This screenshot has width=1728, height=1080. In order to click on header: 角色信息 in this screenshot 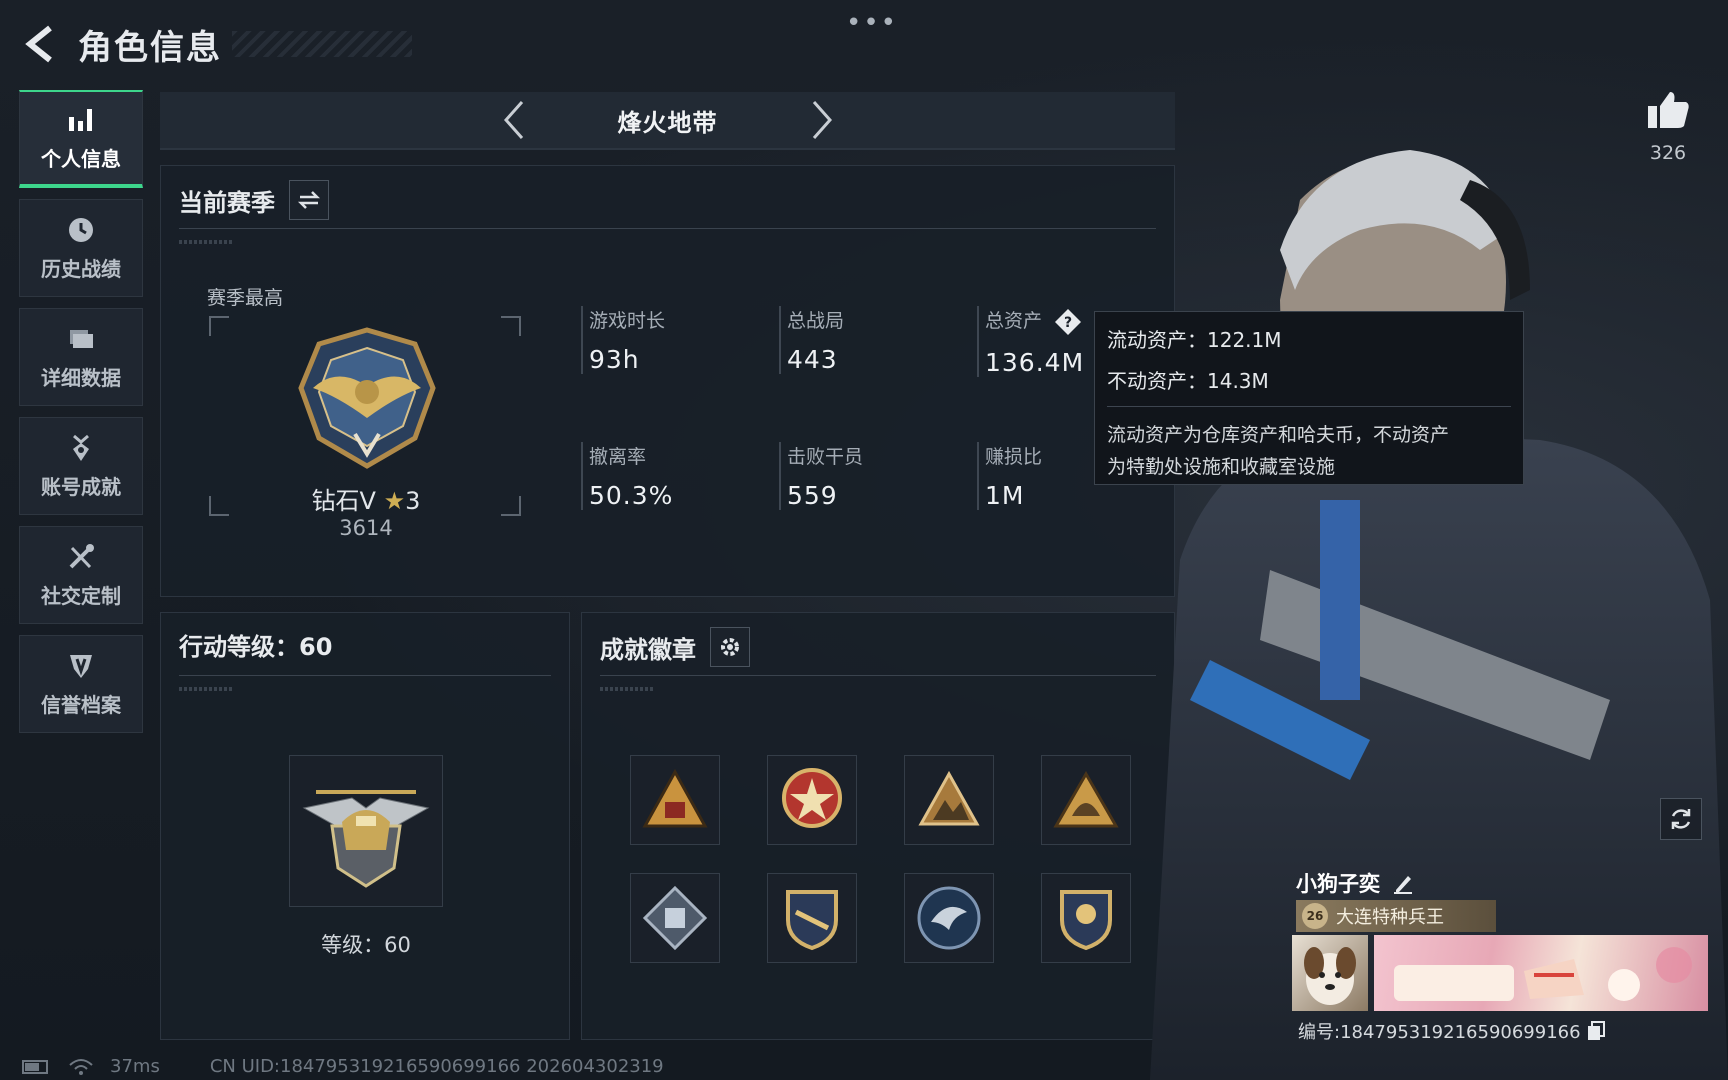, I will do `click(216, 44)`.